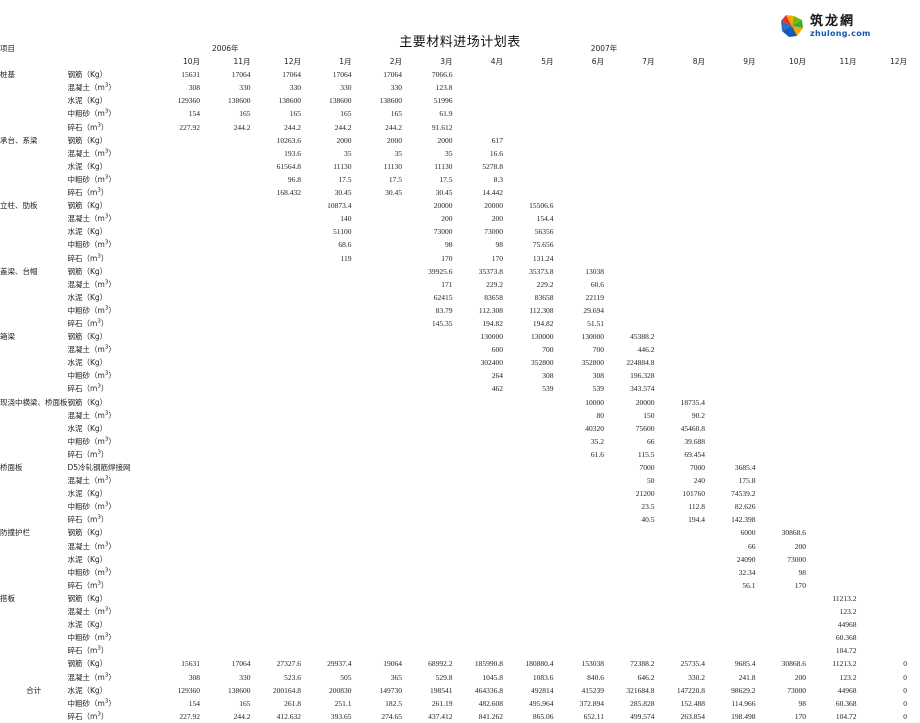 This screenshot has height=723, width=920. I want to click on data-cell: 6000, so click(748, 533).